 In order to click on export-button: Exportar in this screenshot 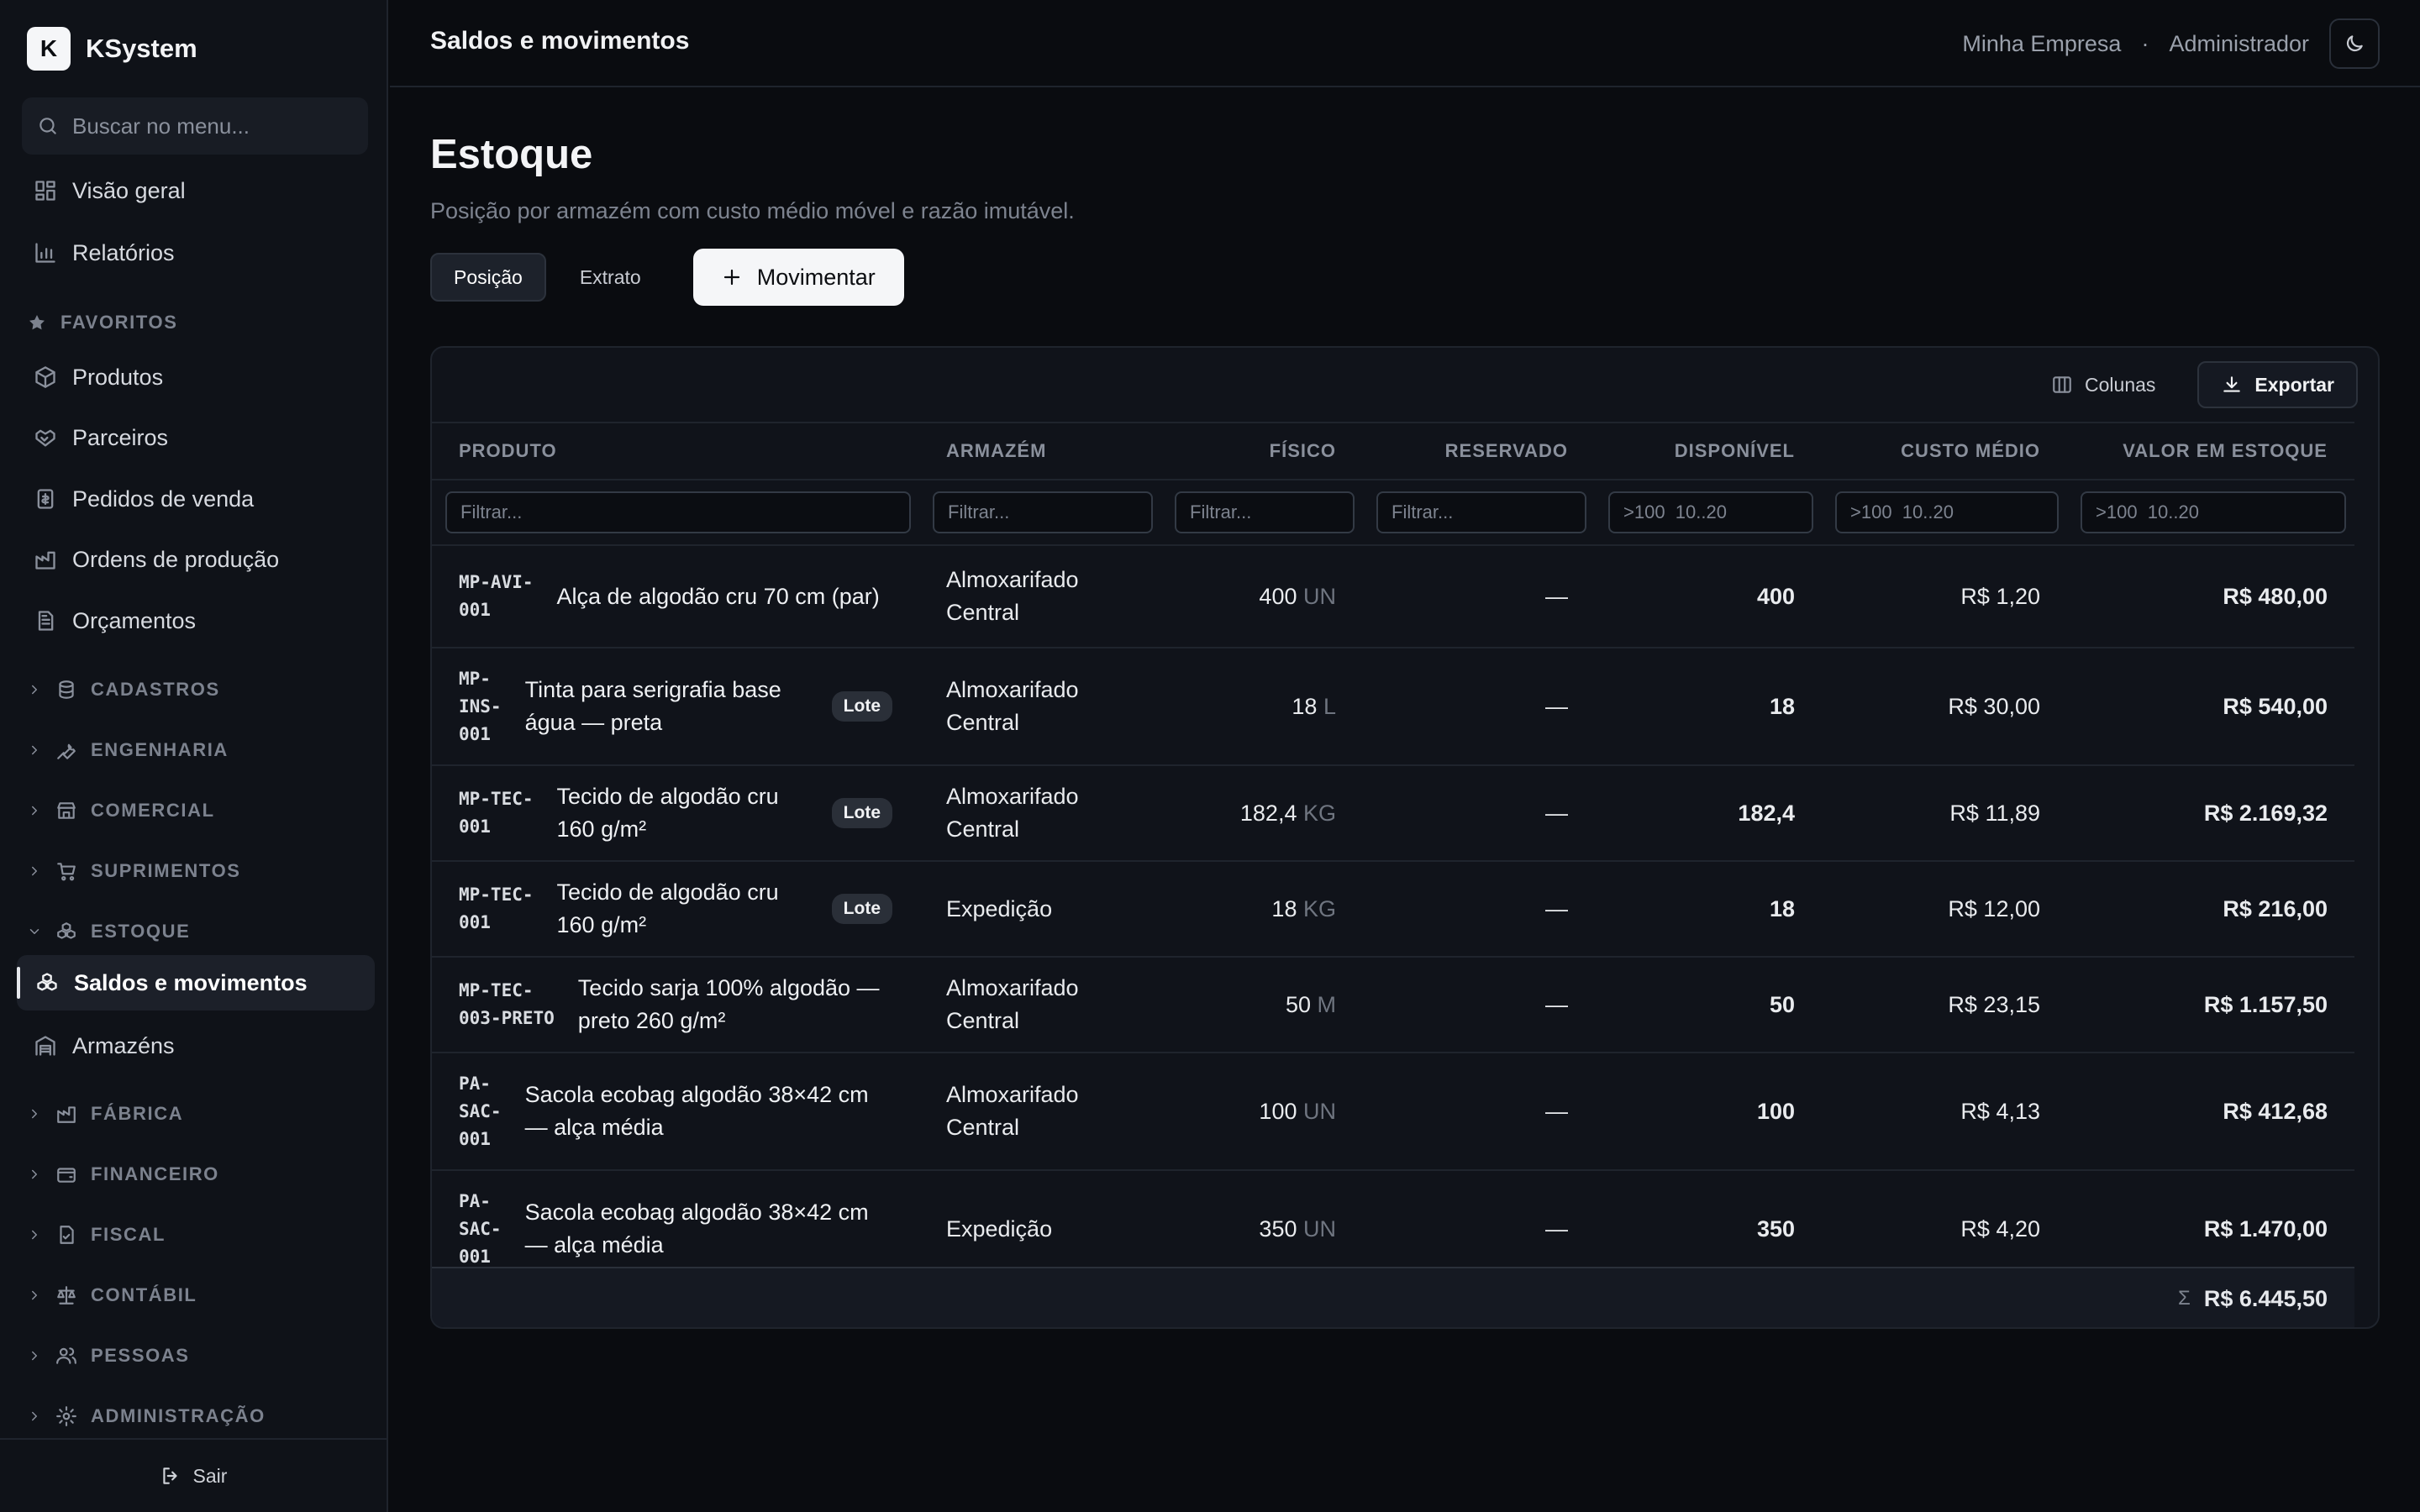, I will do `click(2277, 384)`.